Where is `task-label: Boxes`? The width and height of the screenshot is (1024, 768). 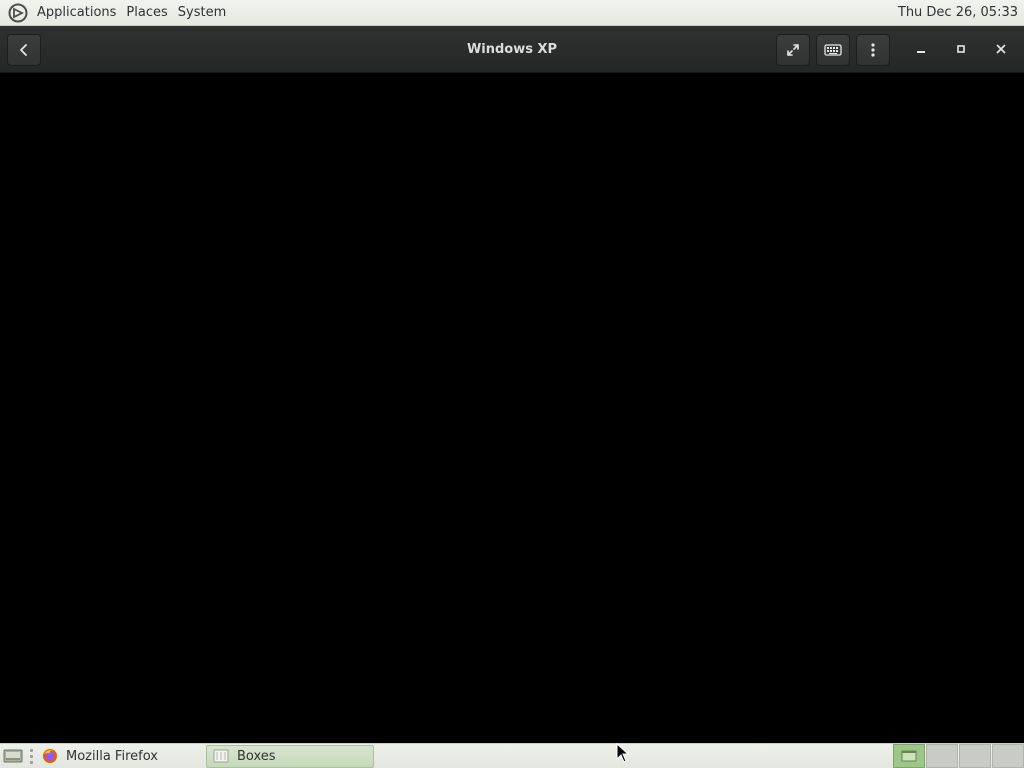
task-label: Boxes is located at coordinates (256, 756).